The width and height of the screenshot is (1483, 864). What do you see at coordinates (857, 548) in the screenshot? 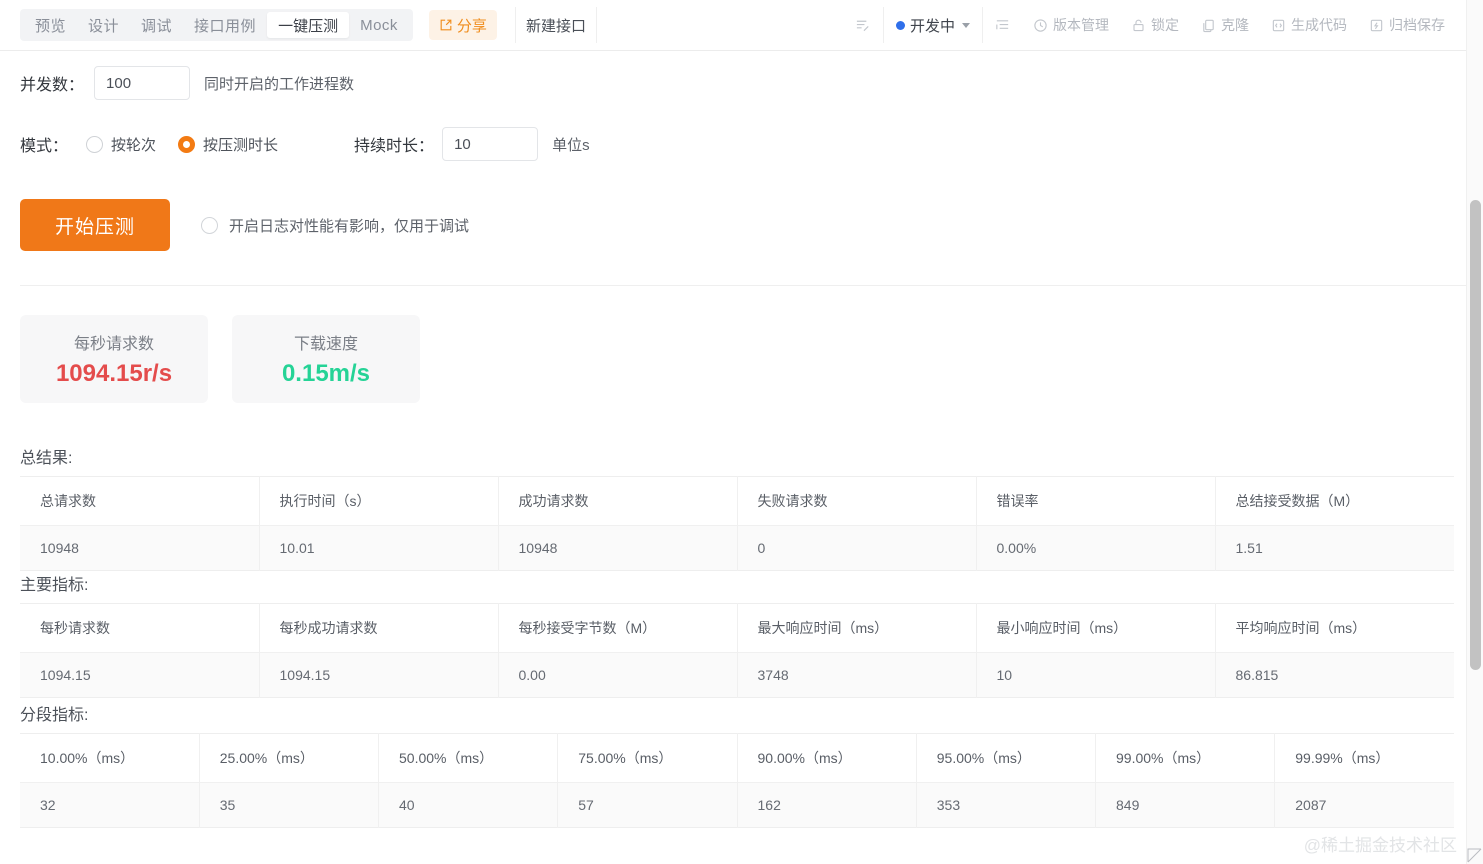
I see `table-cell-3: 0` at bounding box center [857, 548].